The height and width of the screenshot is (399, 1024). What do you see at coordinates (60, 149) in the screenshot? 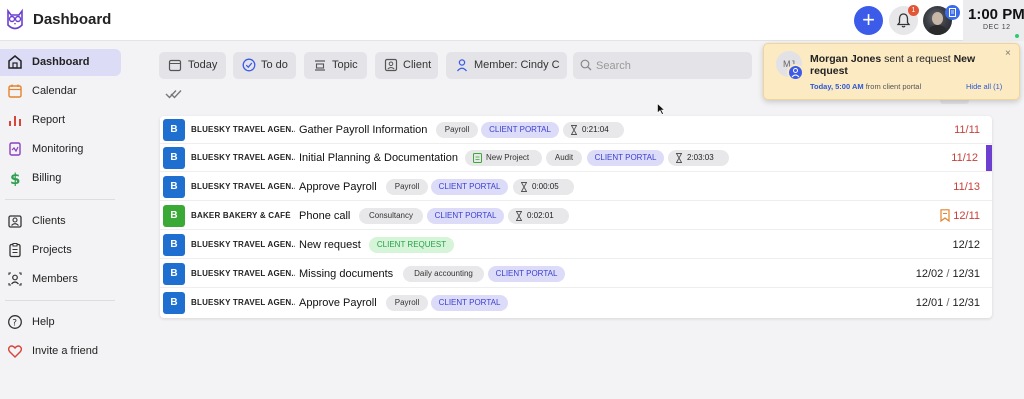
I see `sidebar-item-monitoring: Monitoring` at bounding box center [60, 149].